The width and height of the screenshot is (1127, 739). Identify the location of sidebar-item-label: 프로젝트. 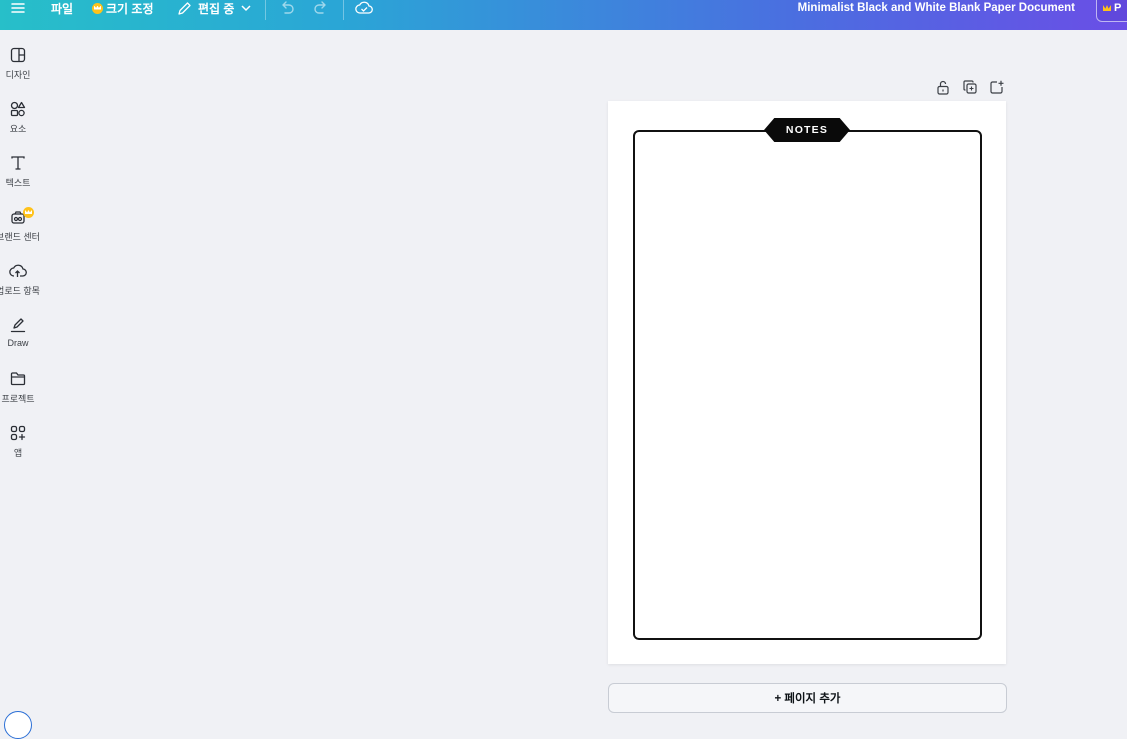
(18, 399).